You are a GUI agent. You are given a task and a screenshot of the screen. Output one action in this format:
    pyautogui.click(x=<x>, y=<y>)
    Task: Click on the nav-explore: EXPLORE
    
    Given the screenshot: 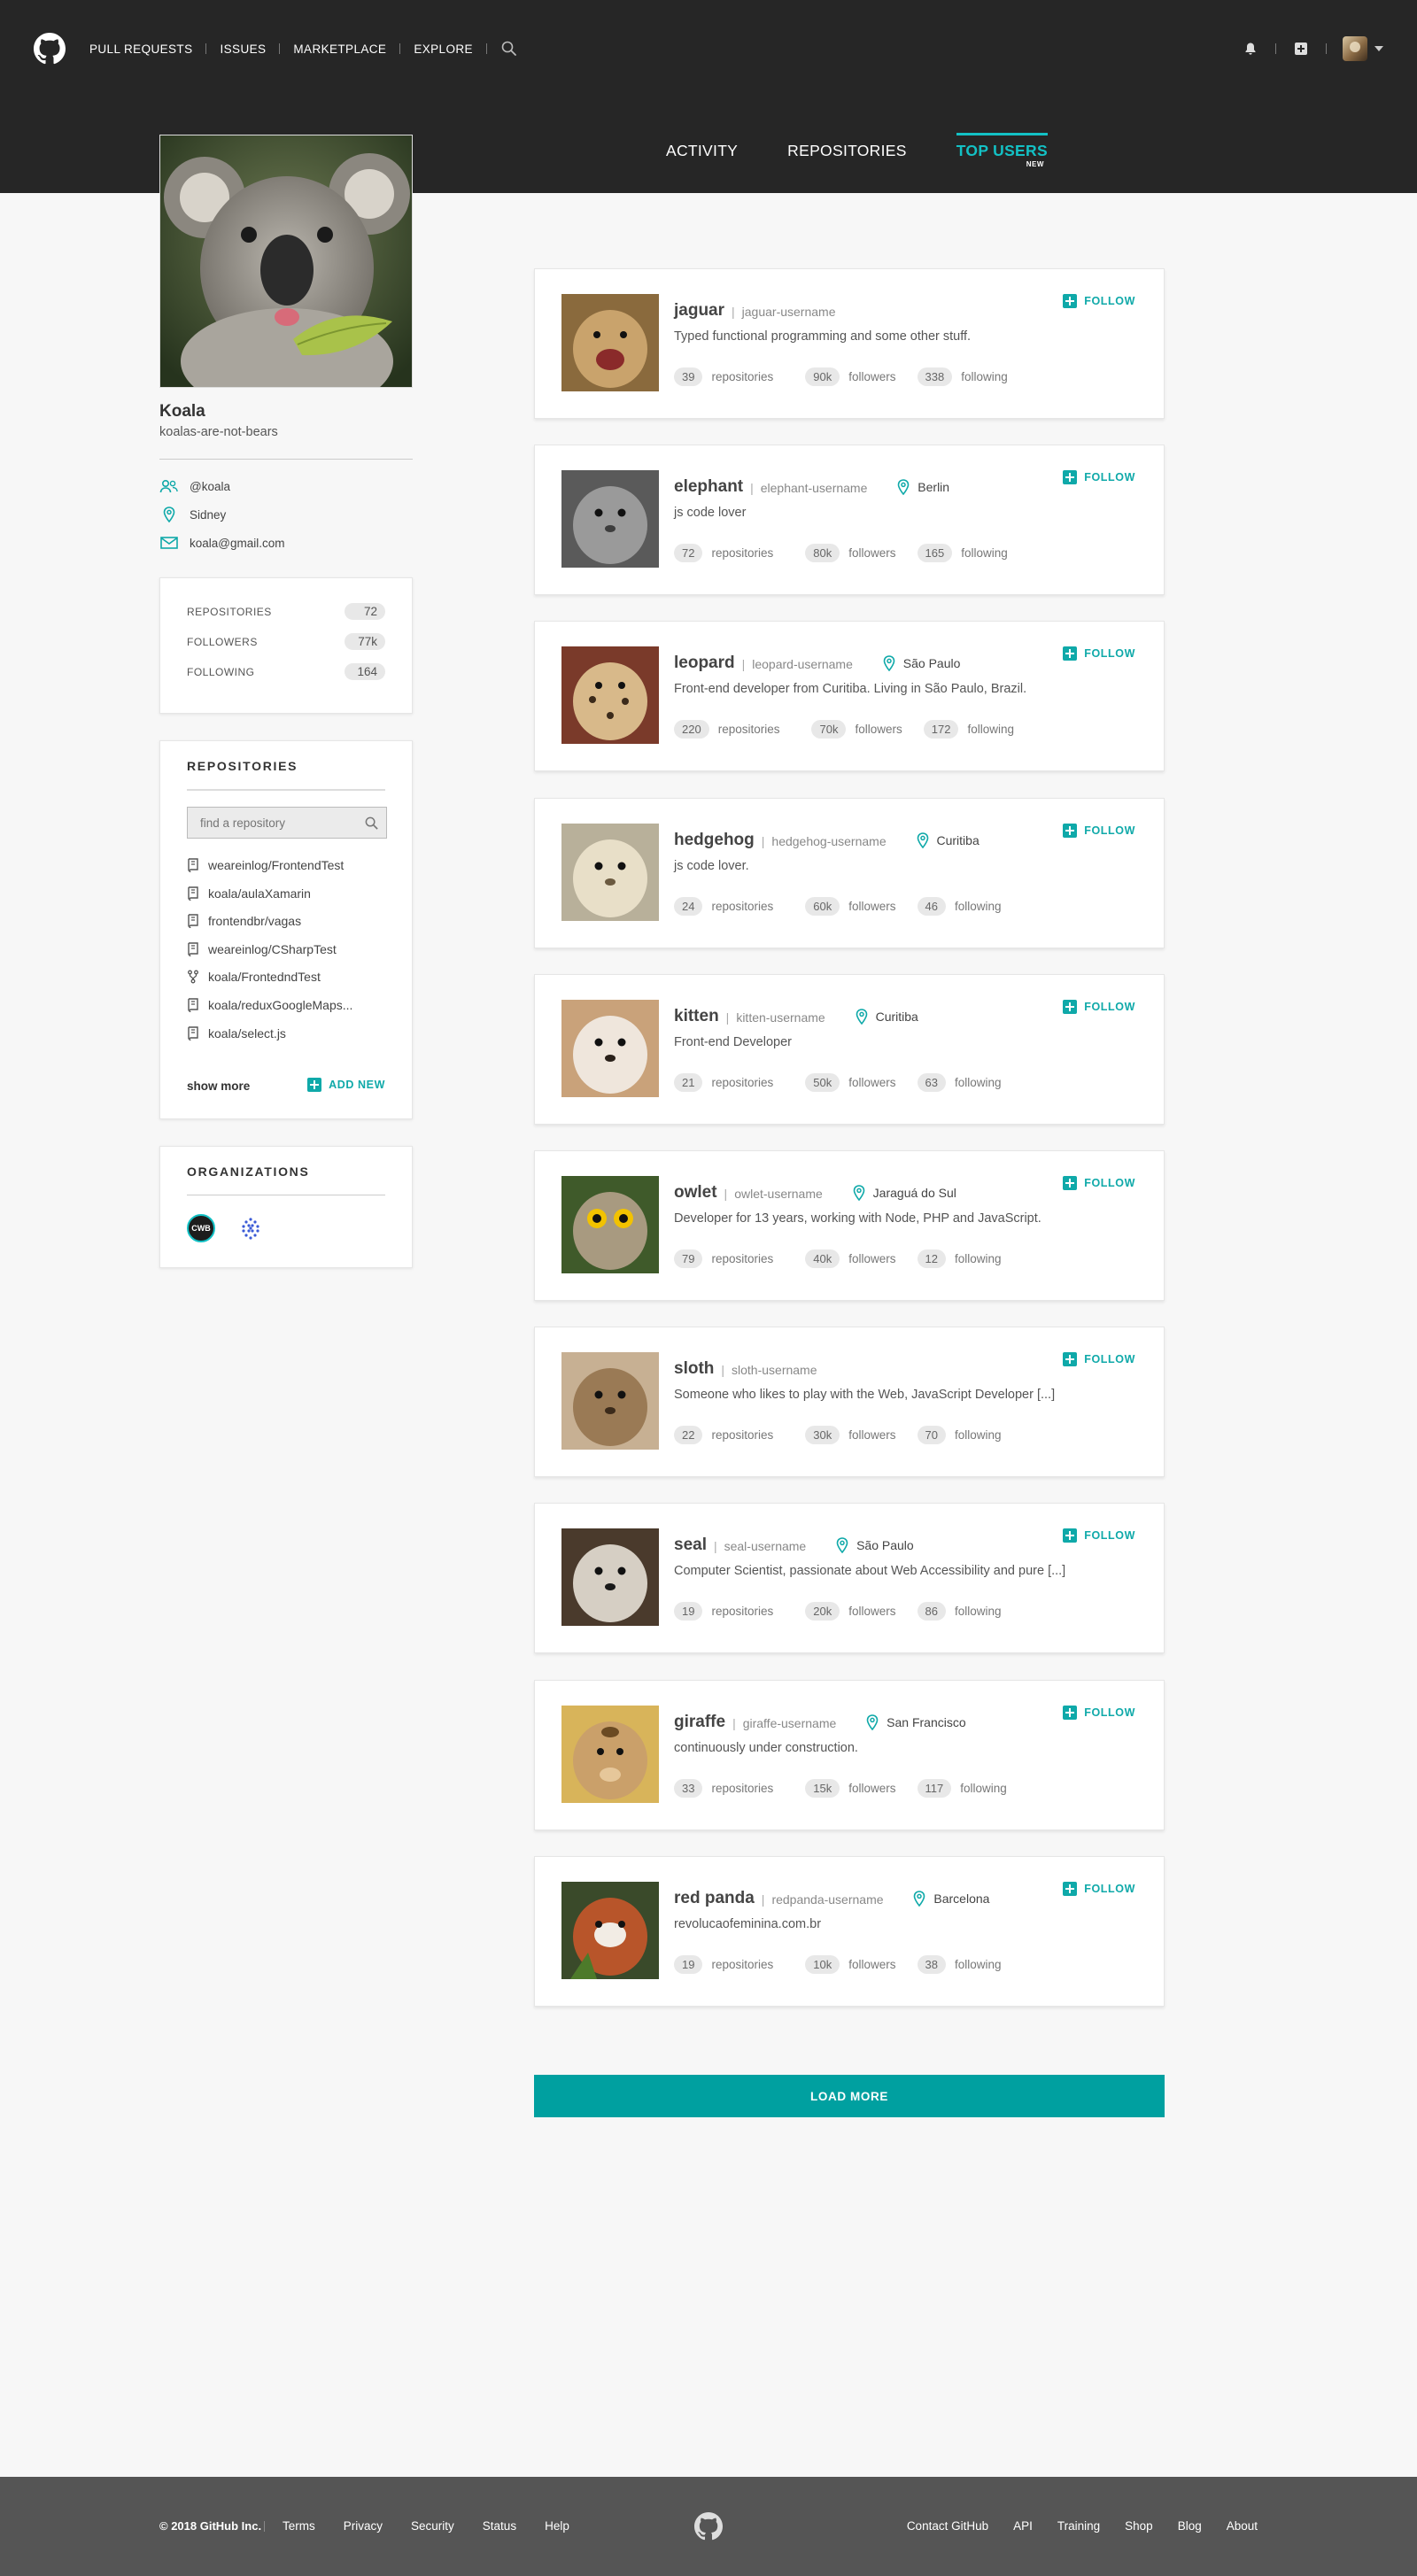 What is the action you would take?
    pyautogui.click(x=443, y=49)
    